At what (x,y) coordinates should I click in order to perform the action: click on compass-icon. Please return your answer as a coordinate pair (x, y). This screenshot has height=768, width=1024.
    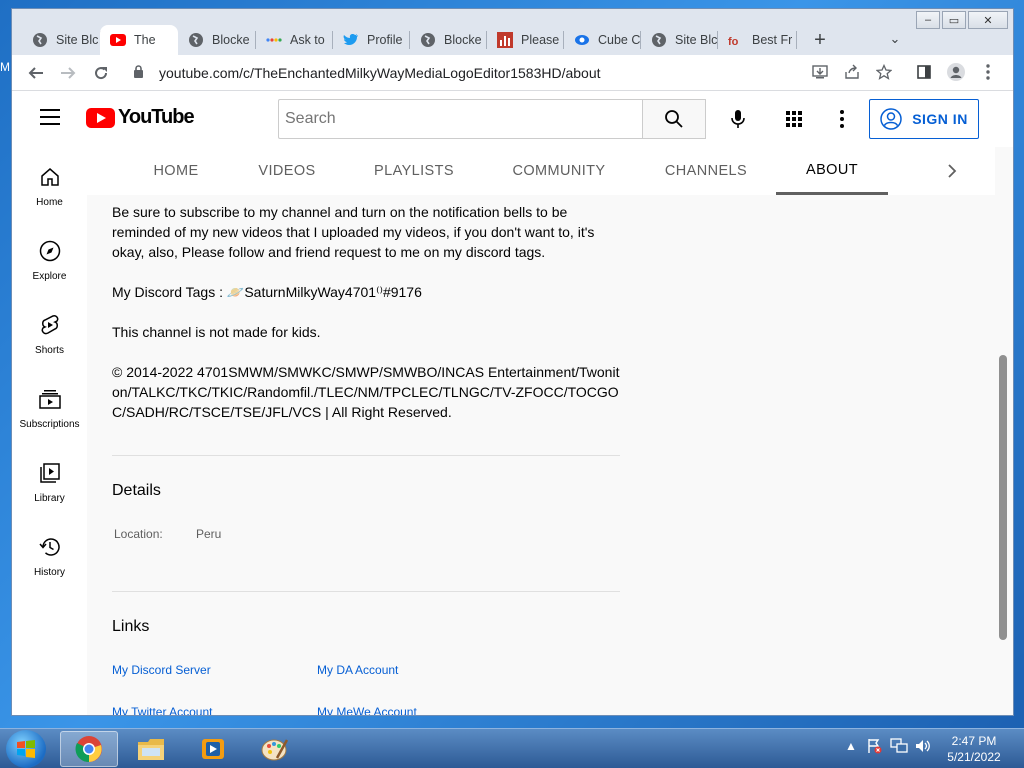
    Looking at the image, I should click on (49, 251).